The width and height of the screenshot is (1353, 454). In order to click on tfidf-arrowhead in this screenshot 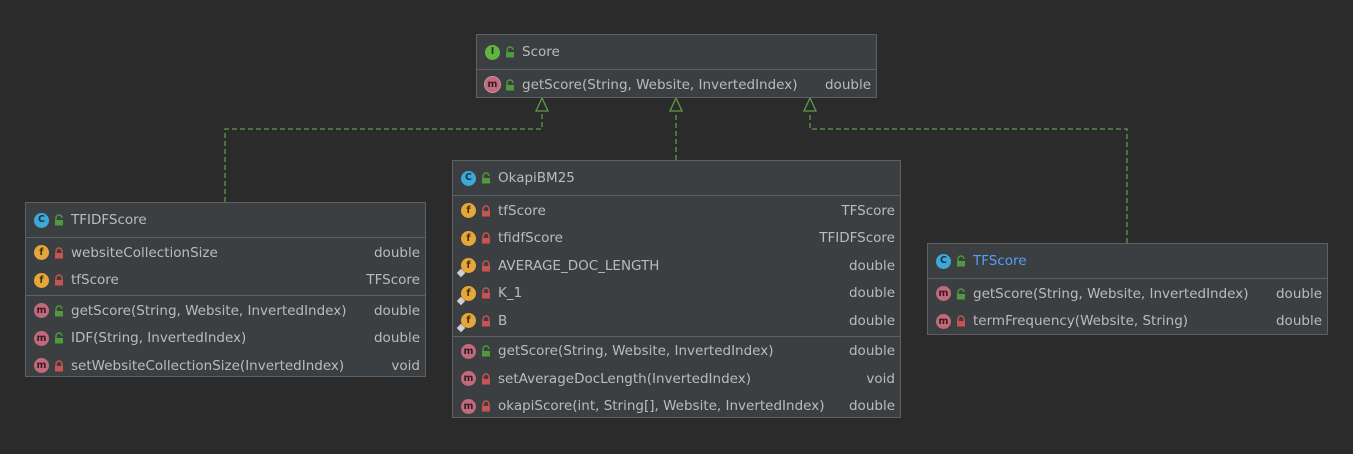, I will do `click(542, 104)`.